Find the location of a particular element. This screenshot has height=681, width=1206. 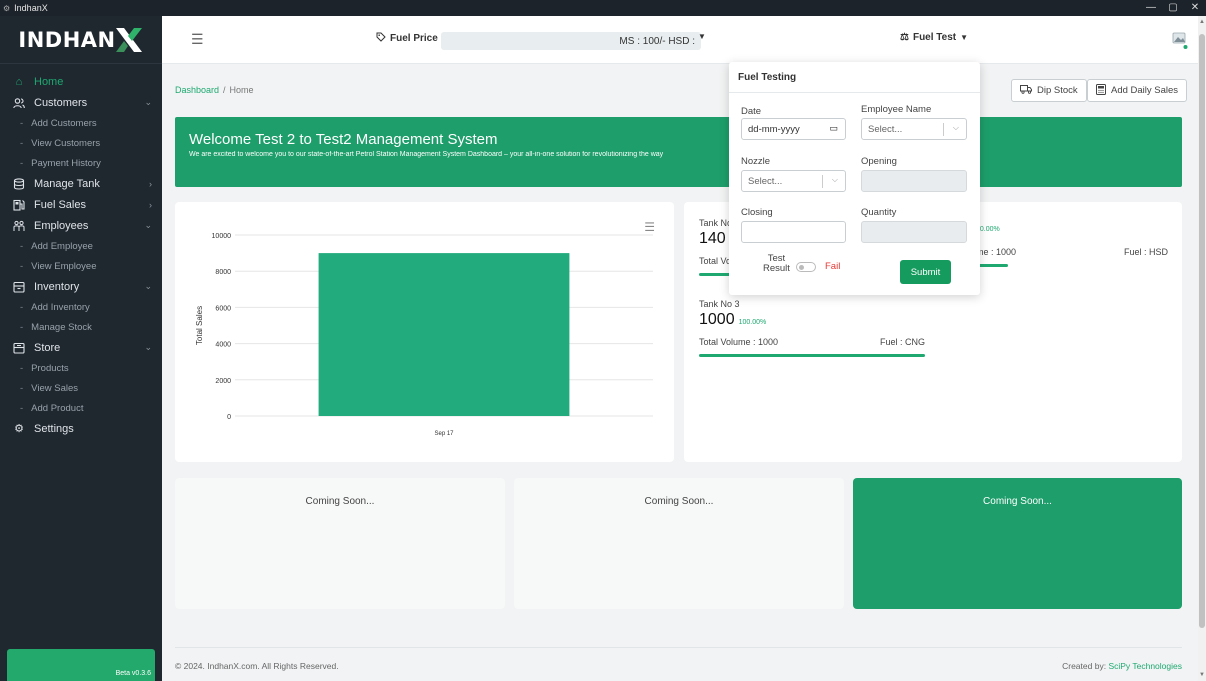

fuel-price-dropdown-icon: ▼ is located at coordinates (702, 36).